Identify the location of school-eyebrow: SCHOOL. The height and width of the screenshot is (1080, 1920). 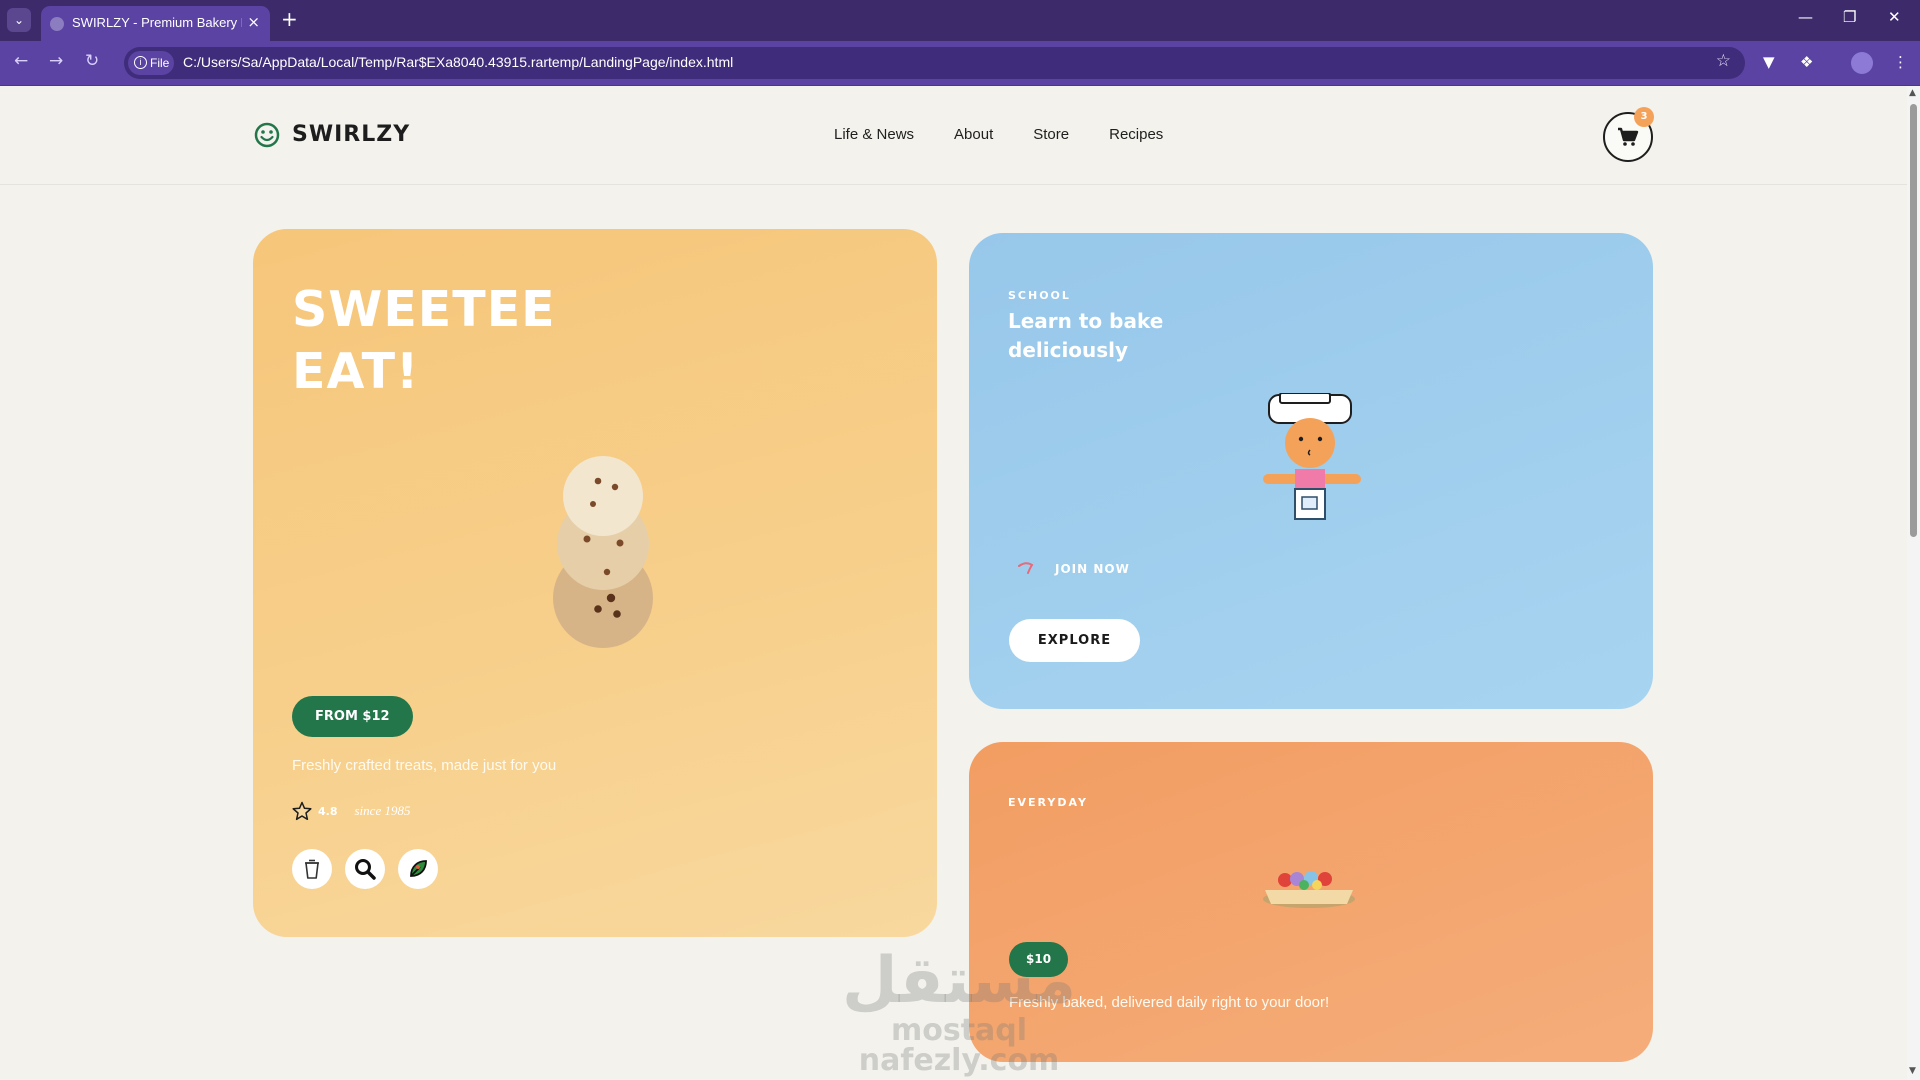
(1039, 295).